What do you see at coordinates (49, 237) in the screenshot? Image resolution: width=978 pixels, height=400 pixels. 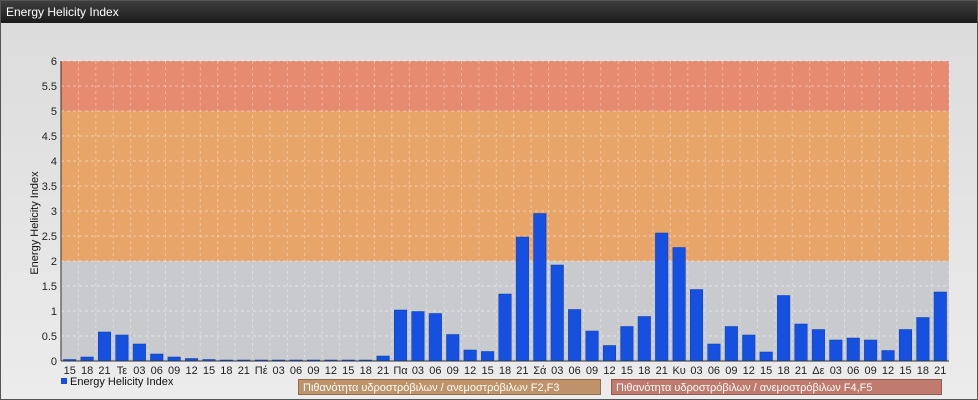 I see `y-tick-label: 2.5` at bounding box center [49, 237].